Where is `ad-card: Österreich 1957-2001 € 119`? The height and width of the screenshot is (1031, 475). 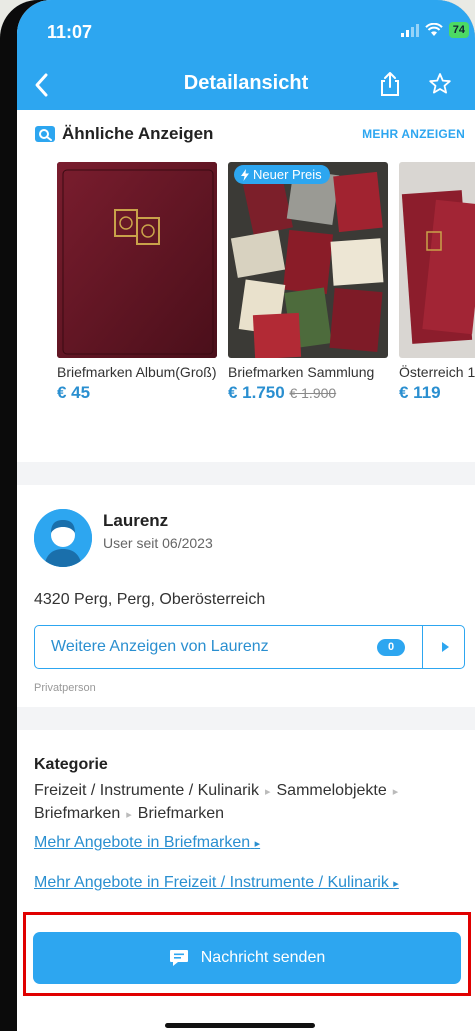
ad-card: Österreich 1957-2001 € 119 is located at coordinates (437, 282).